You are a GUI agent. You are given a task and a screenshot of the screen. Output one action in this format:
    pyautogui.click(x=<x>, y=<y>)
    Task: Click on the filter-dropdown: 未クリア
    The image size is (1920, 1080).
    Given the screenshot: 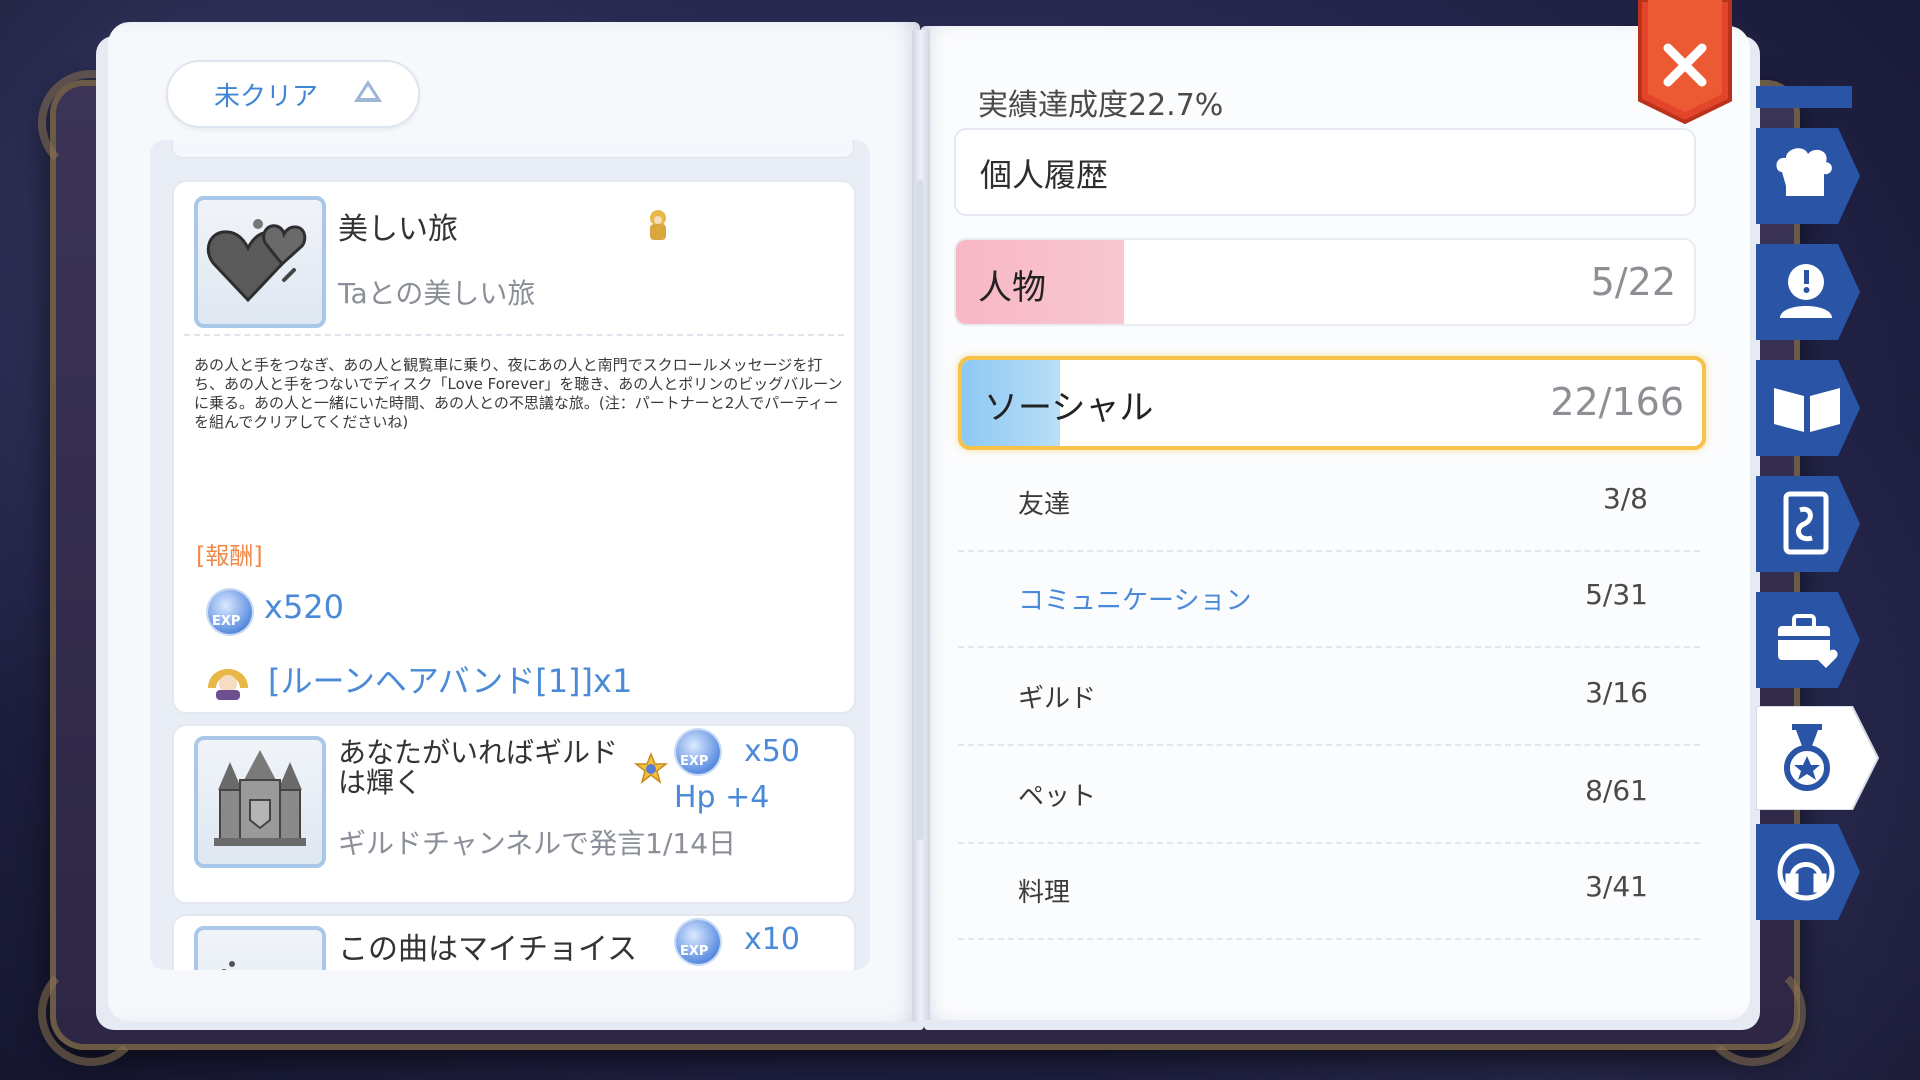 What is the action you would take?
    pyautogui.click(x=293, y=94)
    